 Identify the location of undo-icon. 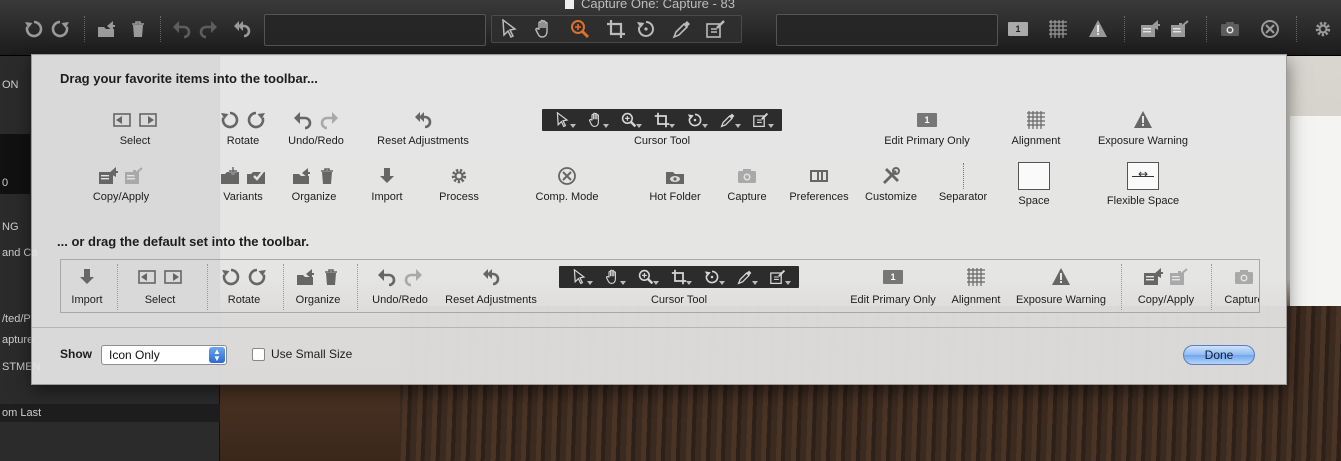
(182, 29).